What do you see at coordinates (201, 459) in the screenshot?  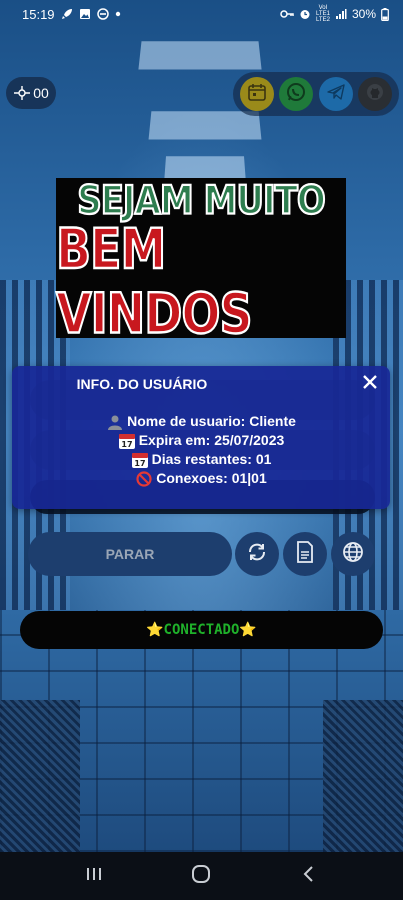 I see `days-remaining-line: 17 Dias restantes: 01` at bounding box center [201, 459].